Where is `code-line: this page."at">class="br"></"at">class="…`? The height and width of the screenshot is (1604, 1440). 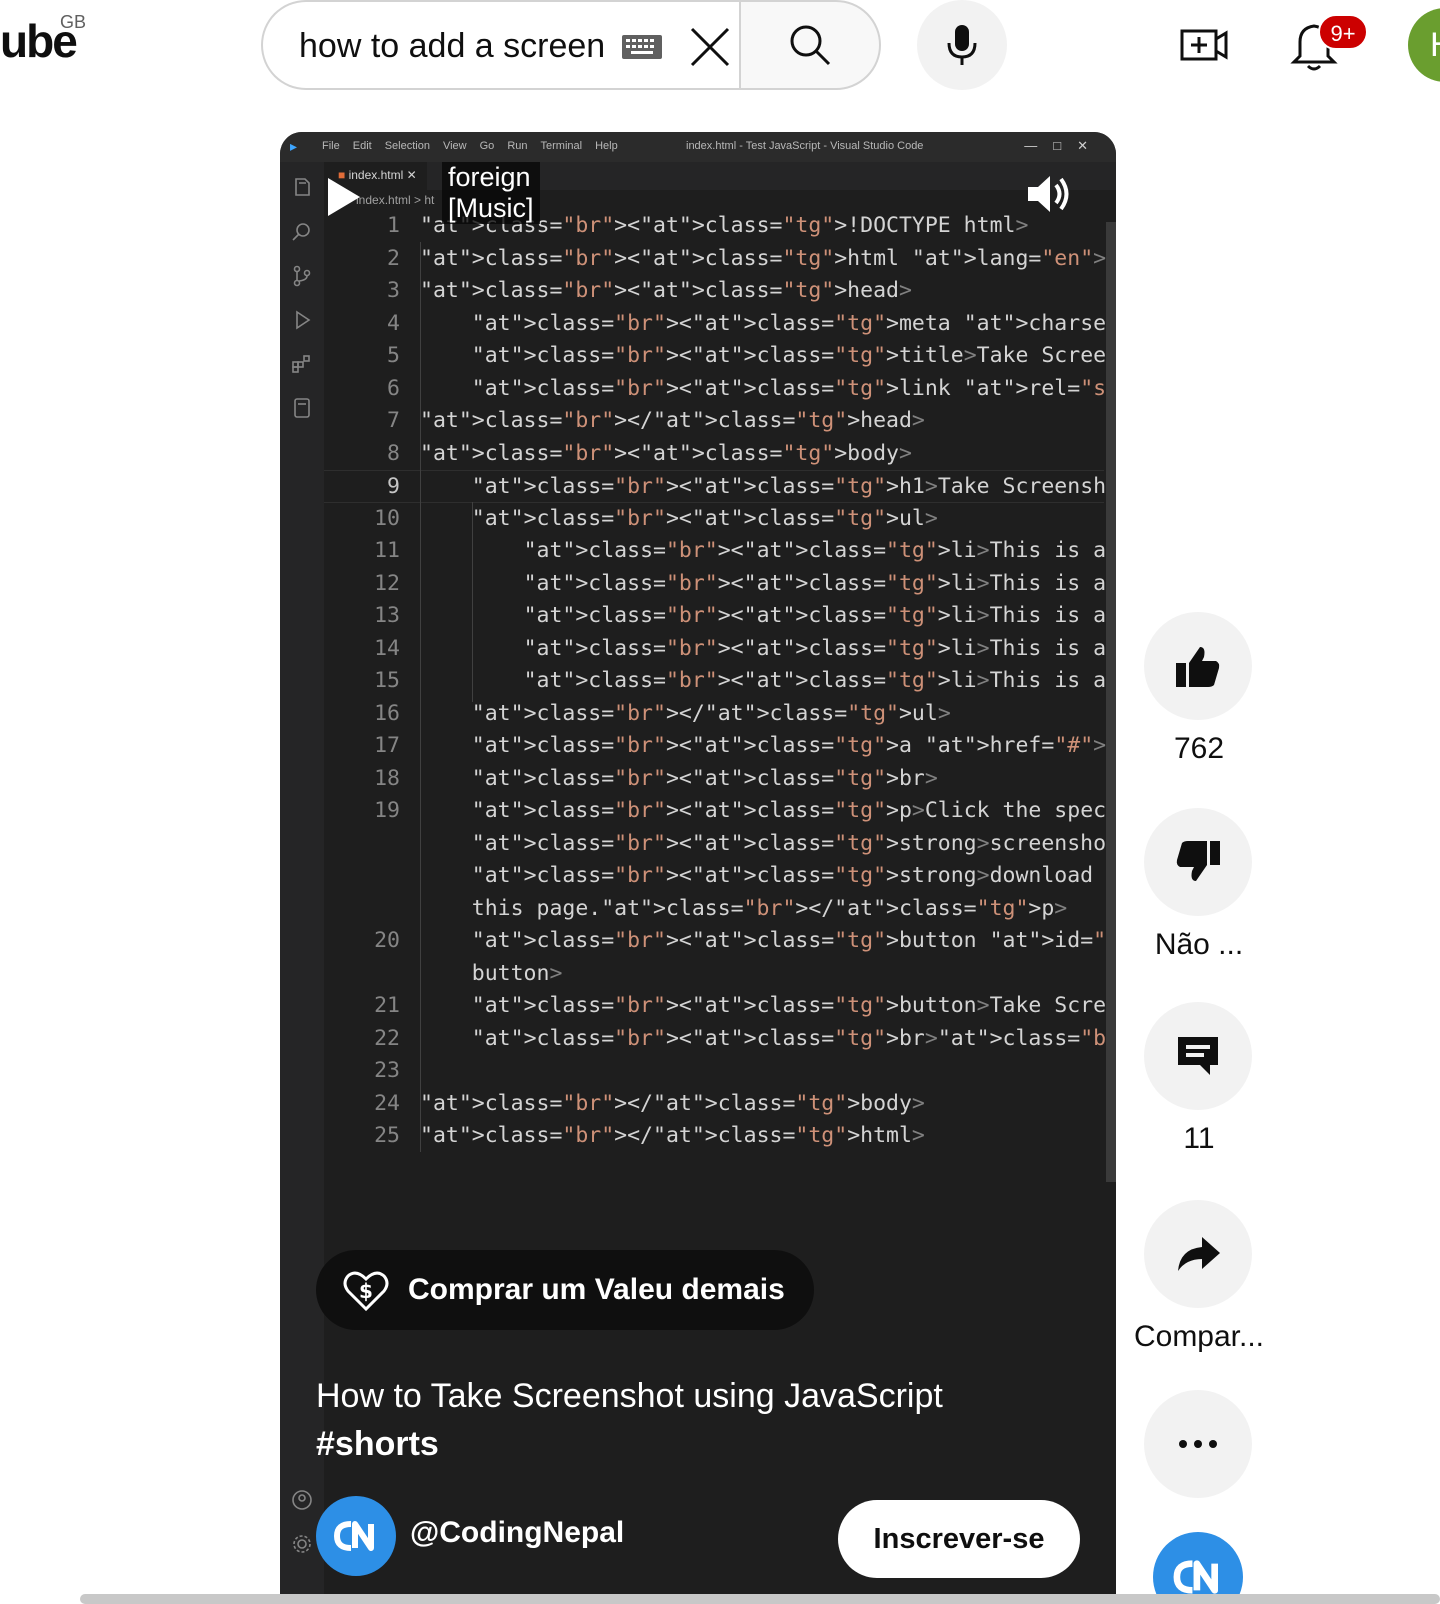
code-line: this page."at">class="br"></"at">class="… is located at coordinates (714, 909).